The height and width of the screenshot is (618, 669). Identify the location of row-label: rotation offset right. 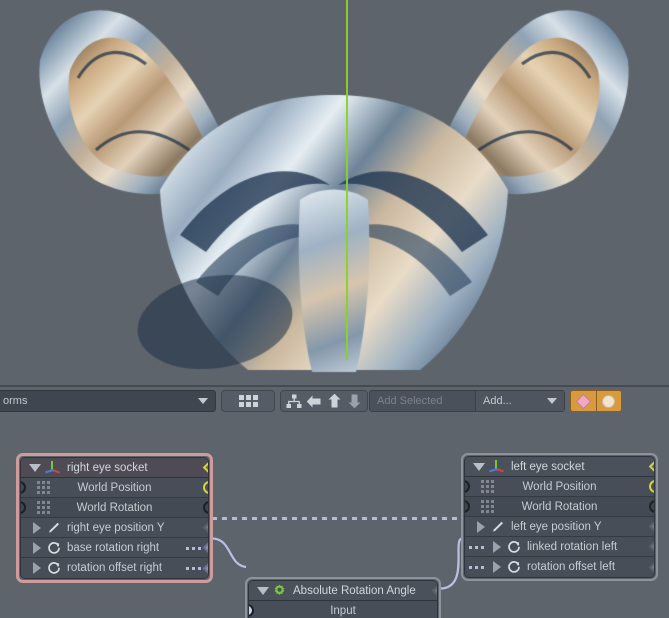
(115, 568).